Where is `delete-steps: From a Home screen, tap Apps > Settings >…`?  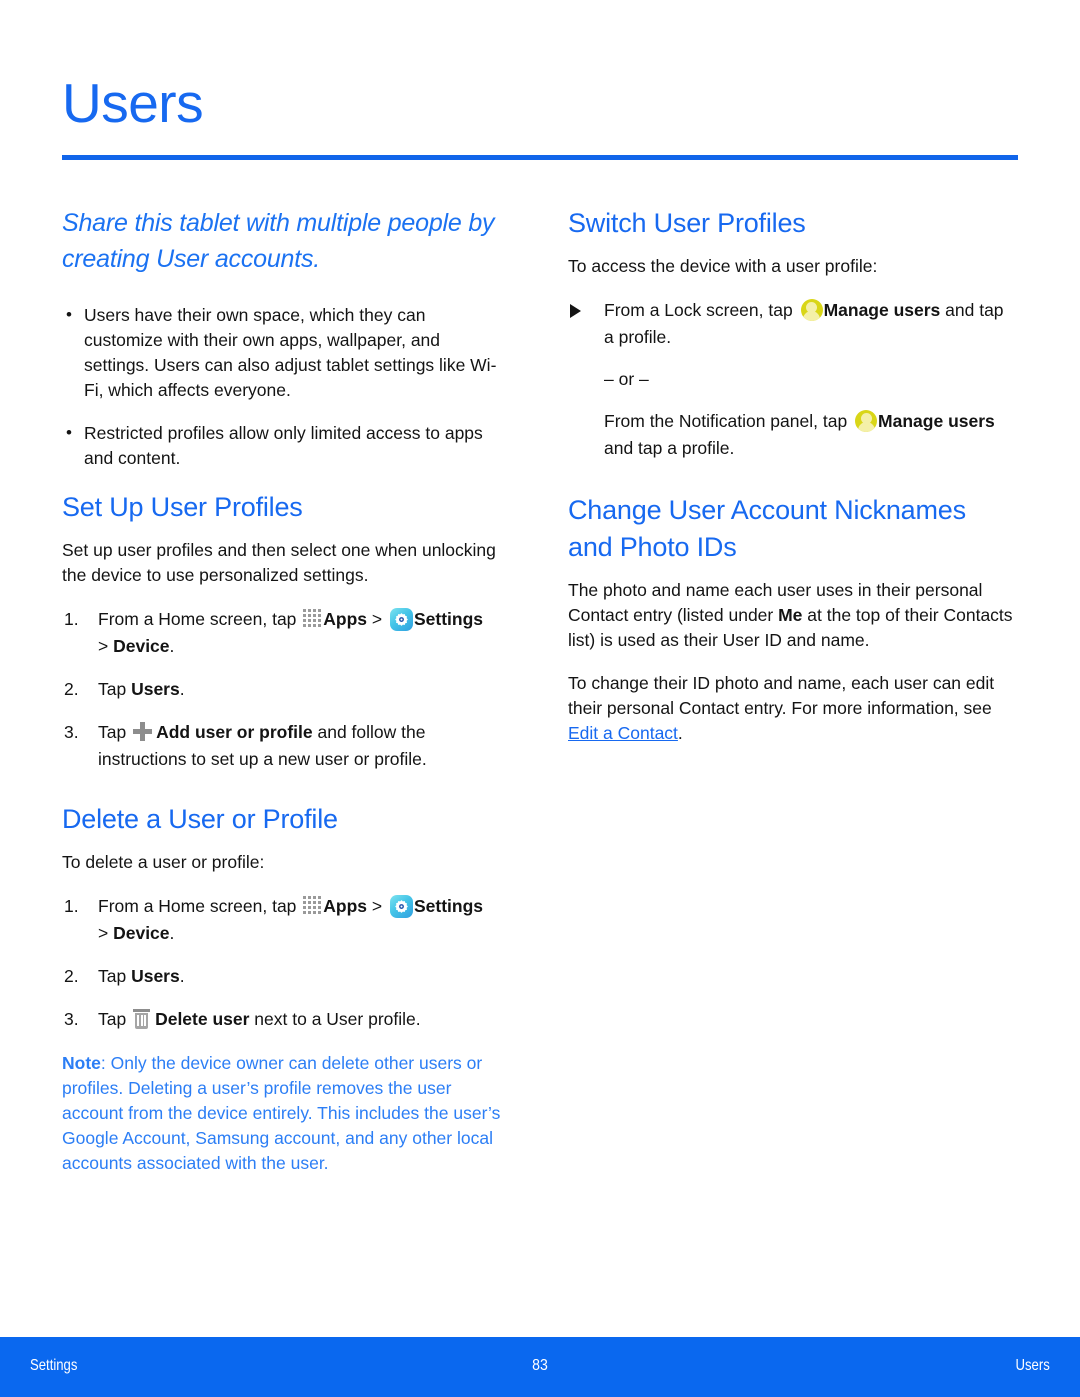
delete-steps: From a Home screen, tap Apps > Settings >… is located at coordinates (285, 963).